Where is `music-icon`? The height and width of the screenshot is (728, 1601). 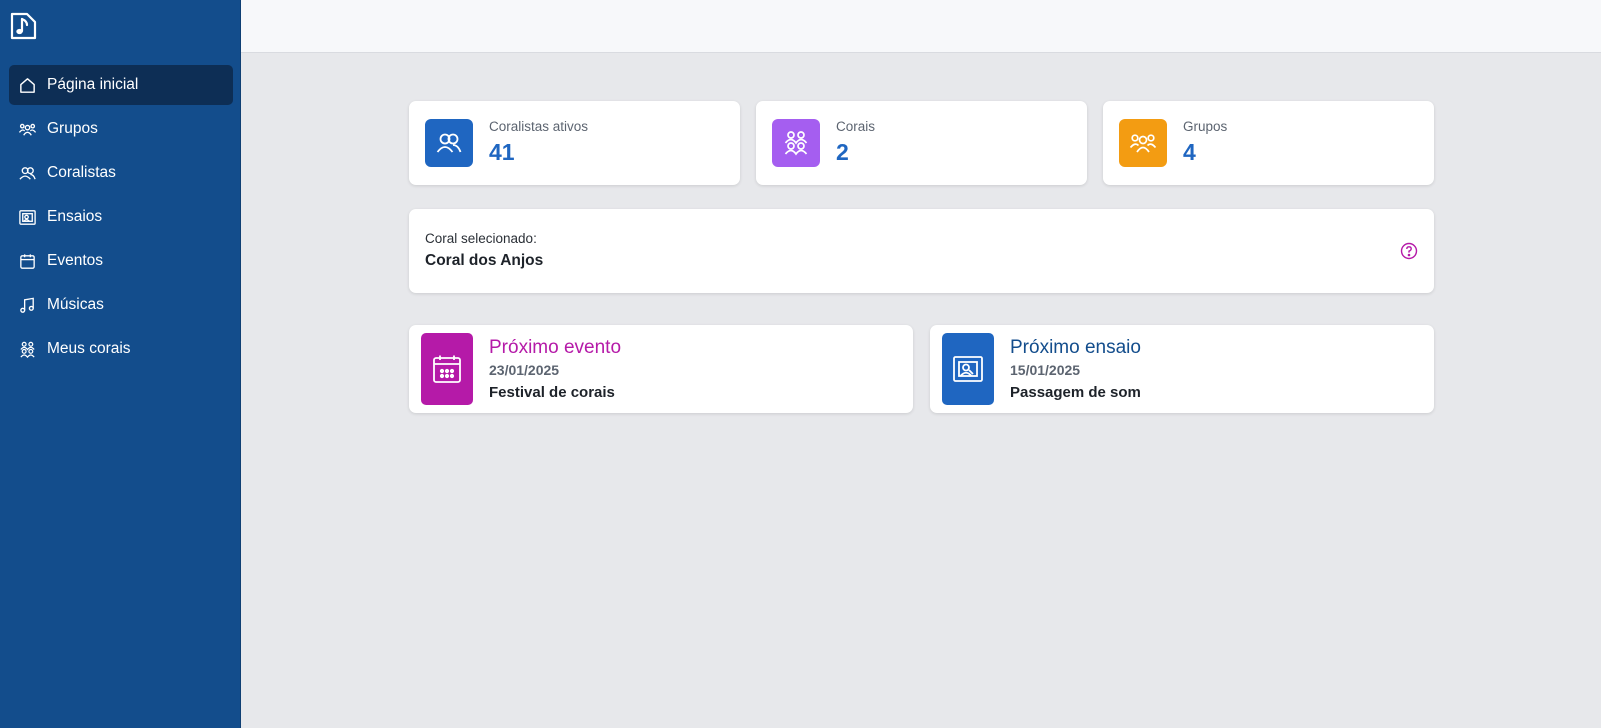
music-icon is located at coordinates (27, 305).